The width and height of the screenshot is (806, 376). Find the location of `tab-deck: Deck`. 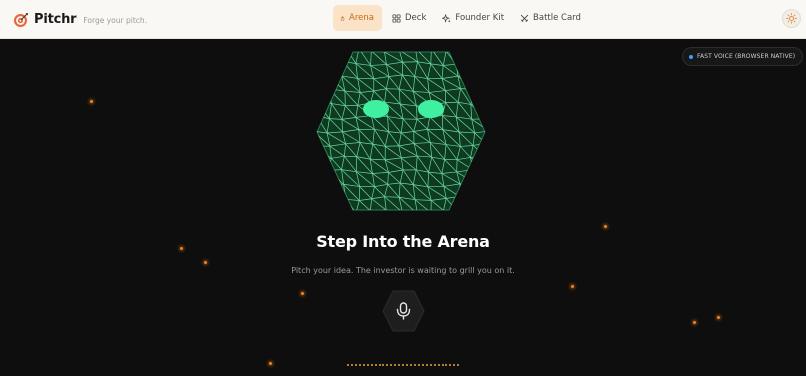

tab-deck: Deck is located at coordinates (409, 18).